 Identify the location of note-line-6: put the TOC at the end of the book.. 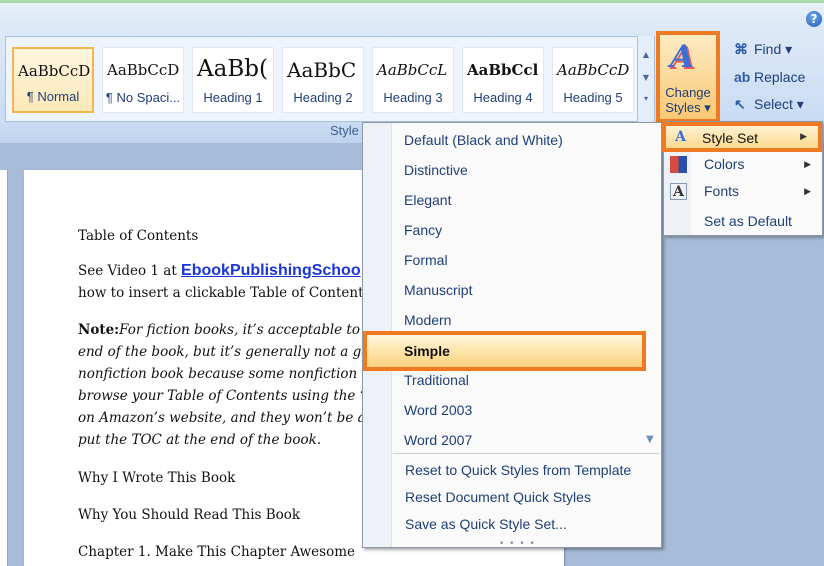
(200, 440).